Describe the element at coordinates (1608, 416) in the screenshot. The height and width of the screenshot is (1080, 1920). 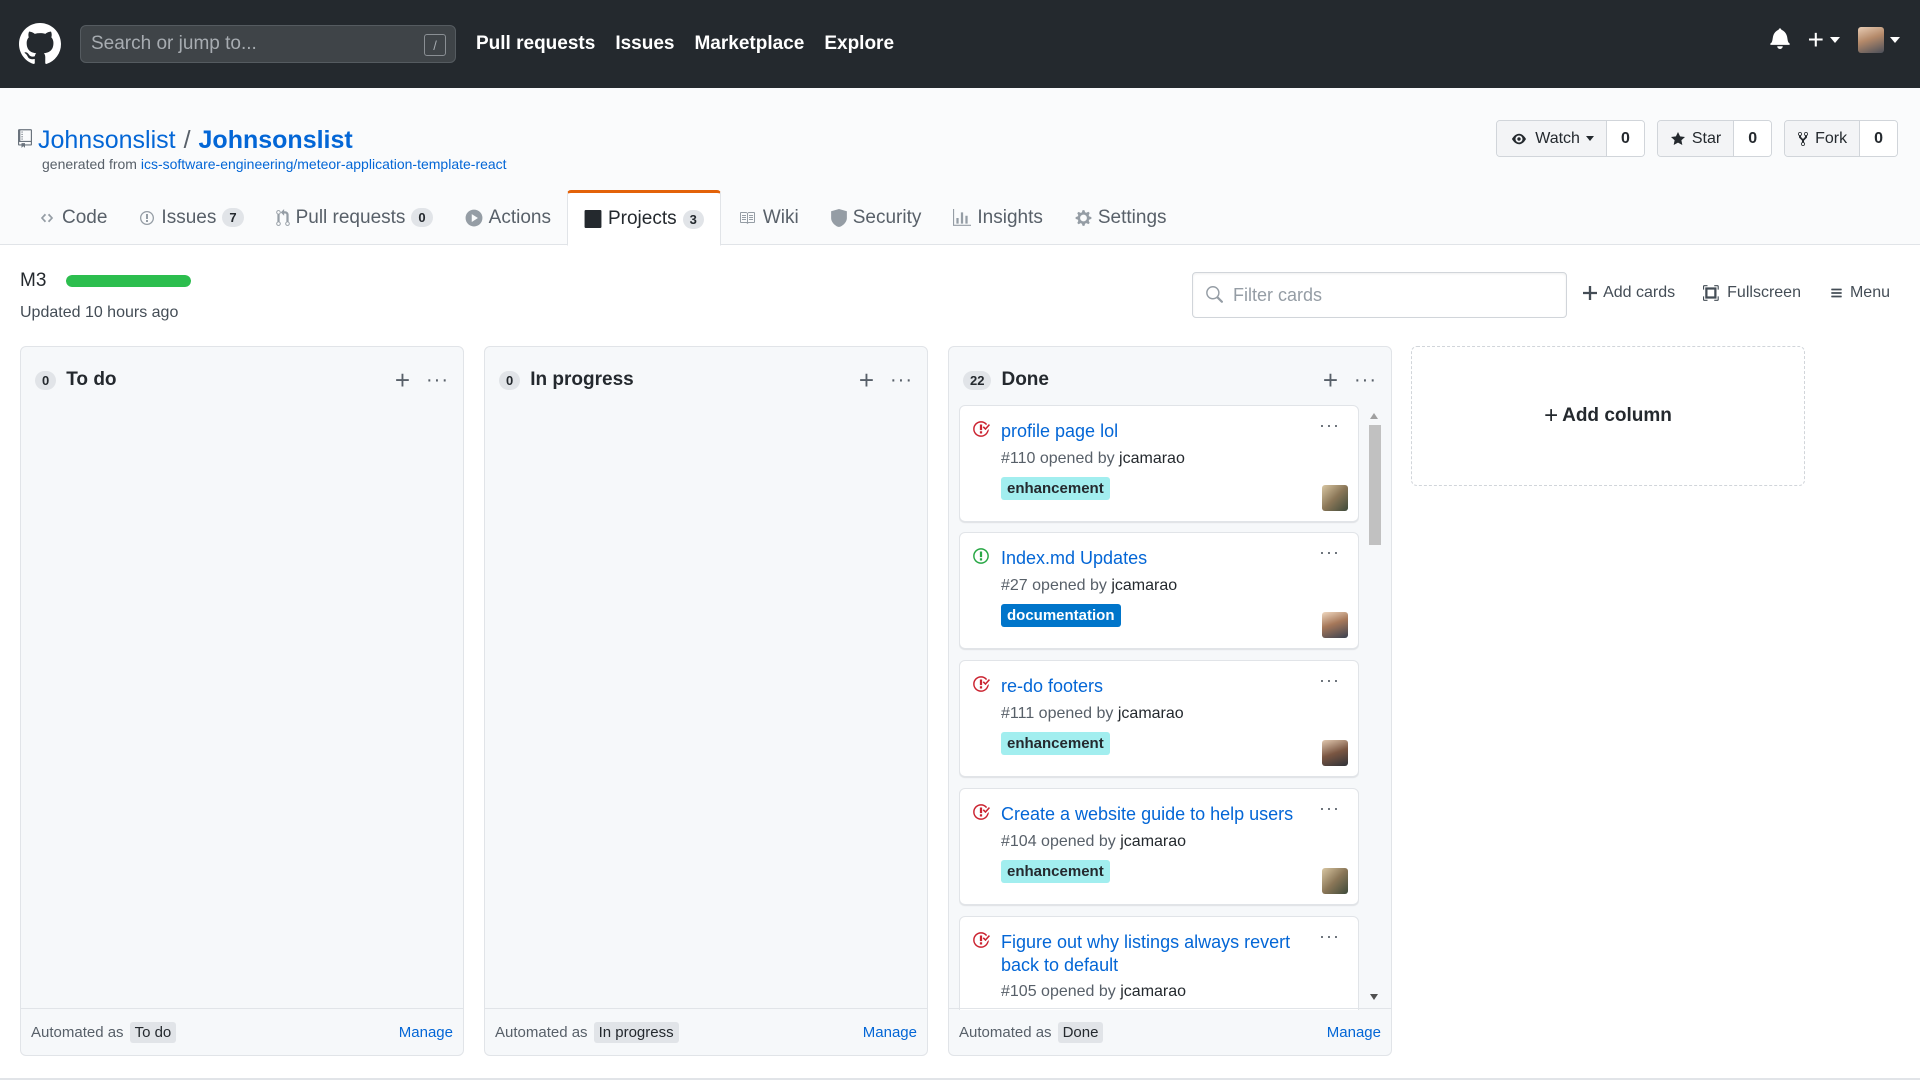
I see `add-column-button: + Add column` at that location.